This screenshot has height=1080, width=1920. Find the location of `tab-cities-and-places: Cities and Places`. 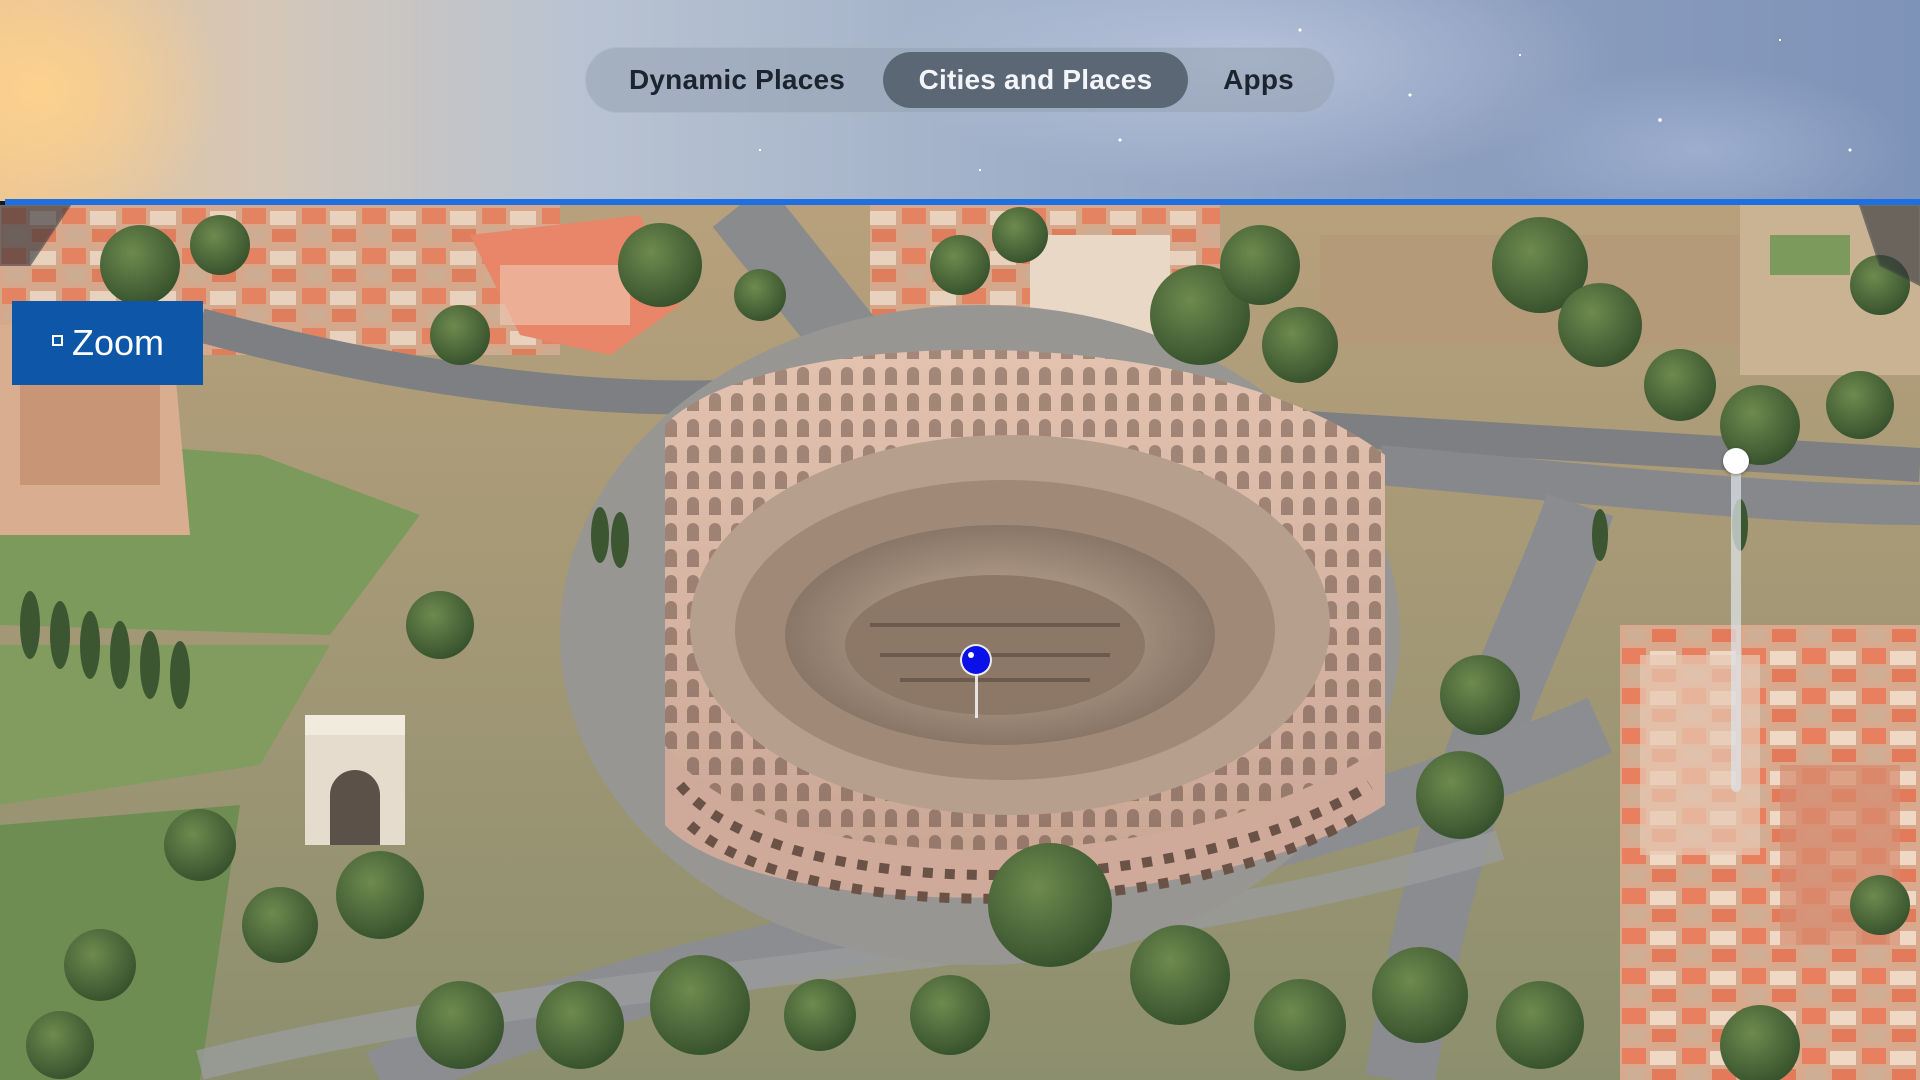

tab-cities-and-places: Cities and Places is located at coordinates (1035, 80).